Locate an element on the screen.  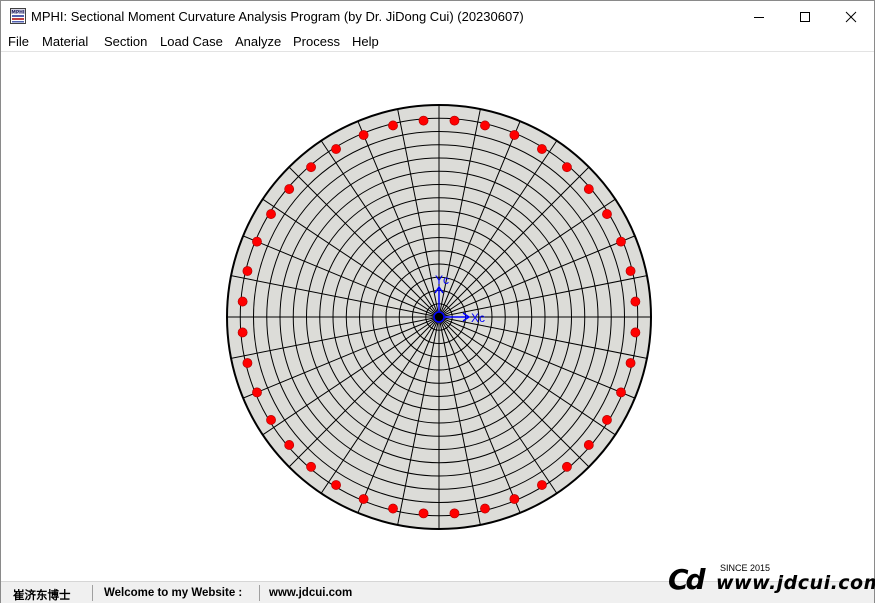
menu-help: Help is located at coordinates (365, 41).